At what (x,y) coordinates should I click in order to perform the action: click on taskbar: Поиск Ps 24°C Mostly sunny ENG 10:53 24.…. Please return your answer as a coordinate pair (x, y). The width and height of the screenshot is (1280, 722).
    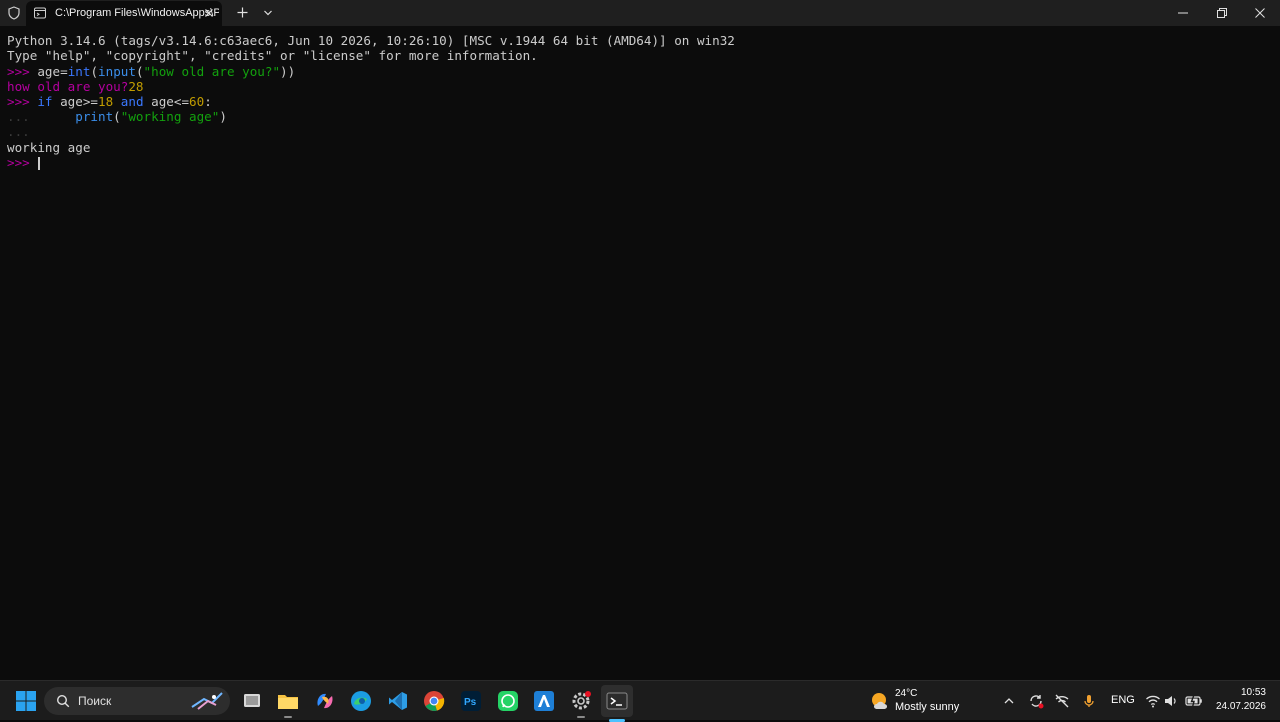
    Looking at the image, I should click on (640, 701).